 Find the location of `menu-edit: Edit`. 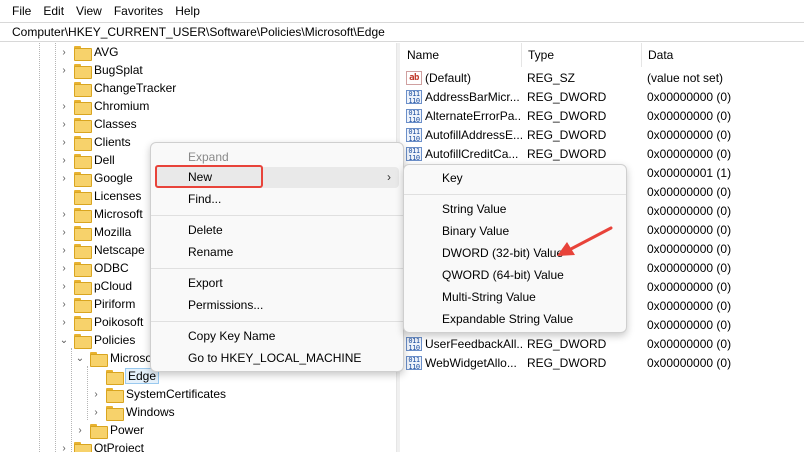

menu-edit: Edit is located at coordinates (53, 11).